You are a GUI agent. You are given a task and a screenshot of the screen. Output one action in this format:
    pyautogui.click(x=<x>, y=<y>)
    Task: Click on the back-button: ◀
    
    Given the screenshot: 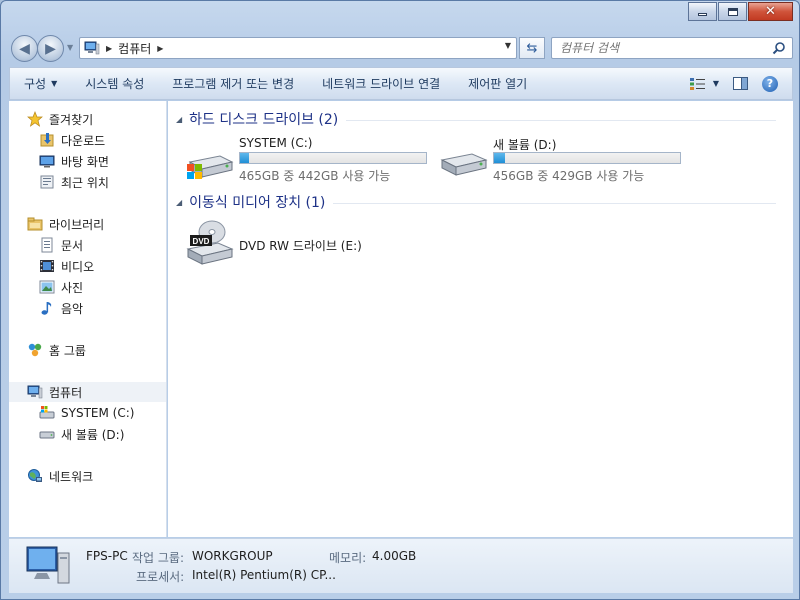 What is the action you would take?
    pyautogui.click(x=24, y=48)
    